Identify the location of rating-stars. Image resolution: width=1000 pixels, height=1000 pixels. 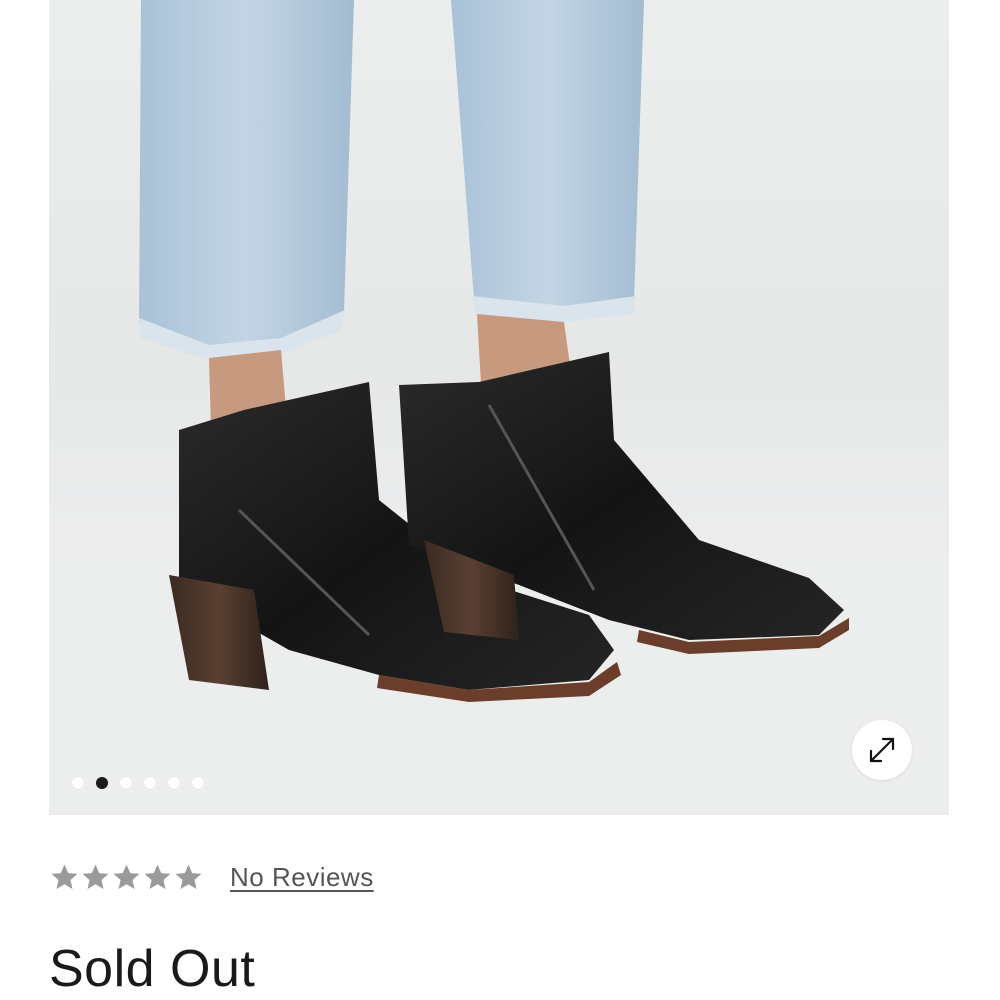
(126, 877).